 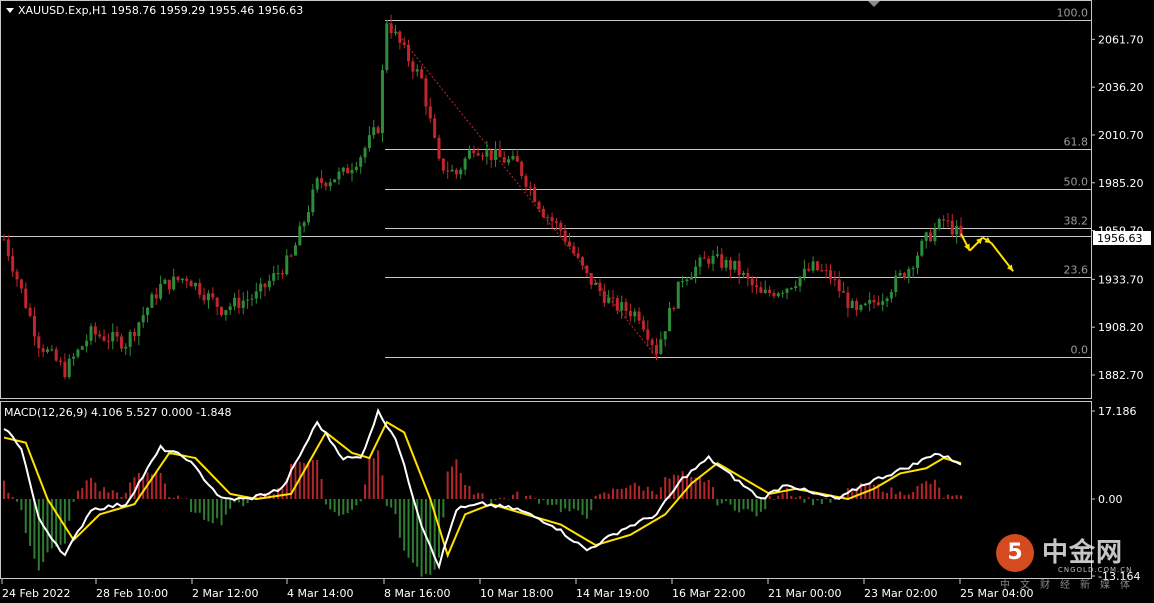 What do you see at coordinates (1117, 411) in the screenshot?
I see `macd-tick-label: 17.186` at bounding box center [1117, 411].